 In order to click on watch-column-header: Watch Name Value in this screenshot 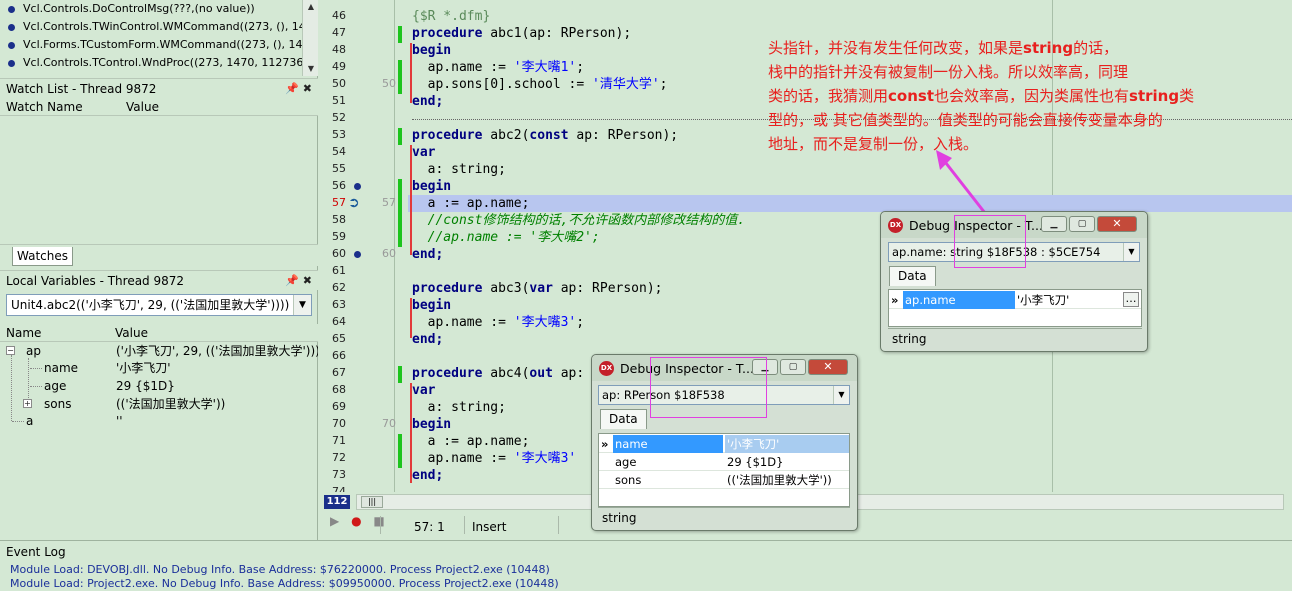, I will do `click(159, 107)`.